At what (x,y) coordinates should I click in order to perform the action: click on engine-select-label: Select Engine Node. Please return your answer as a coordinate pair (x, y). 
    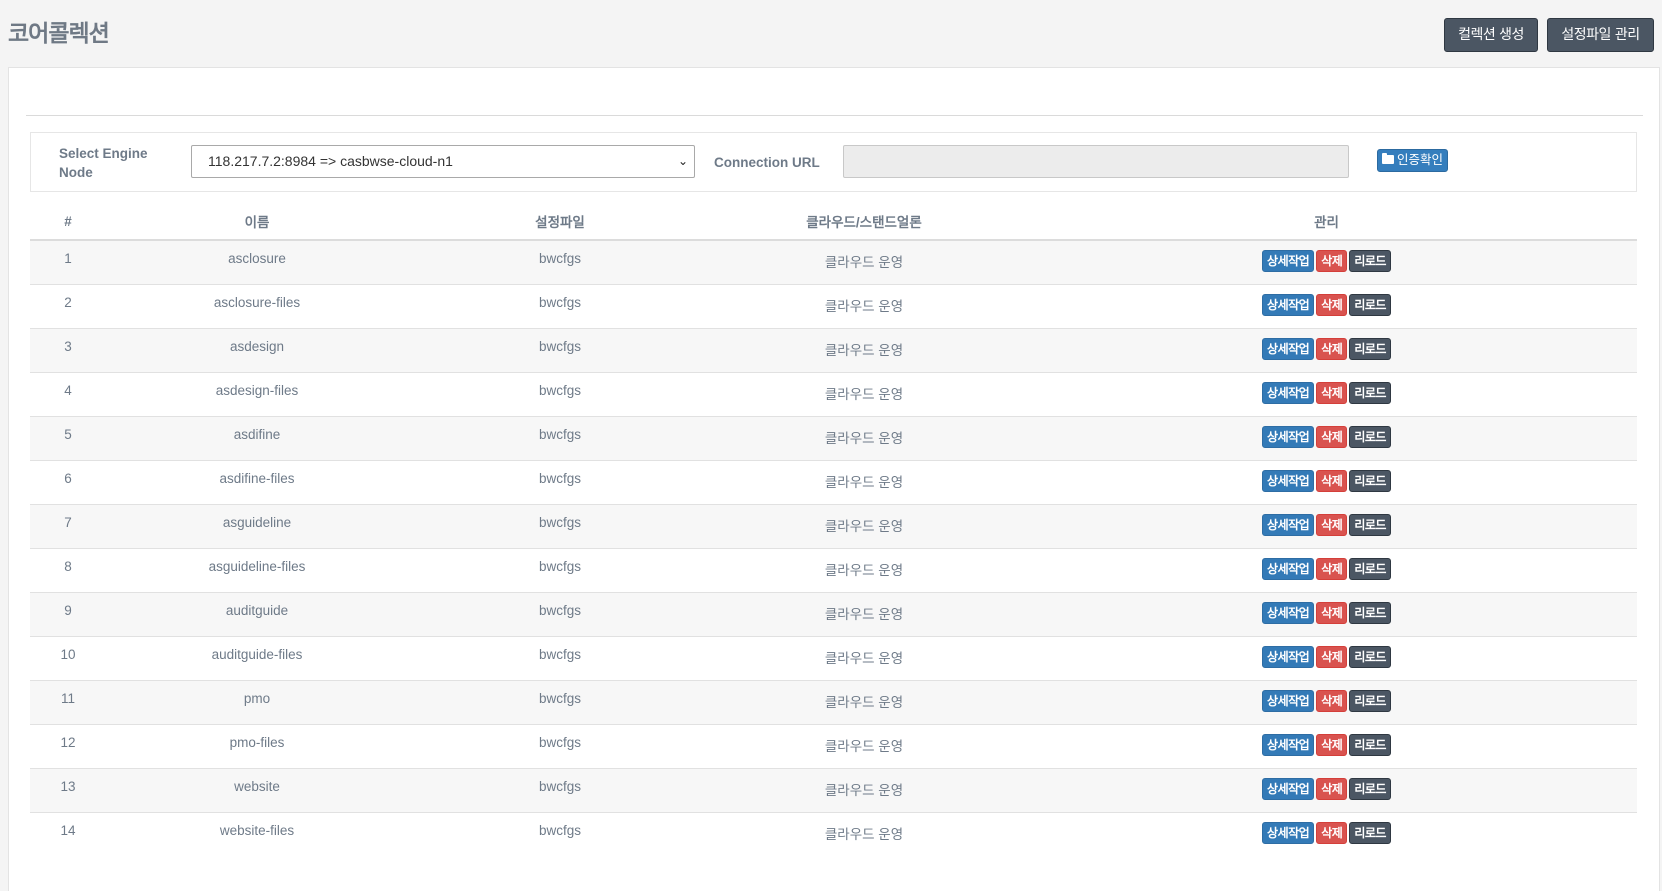
    Looking at the image, I should click on (103, 163).